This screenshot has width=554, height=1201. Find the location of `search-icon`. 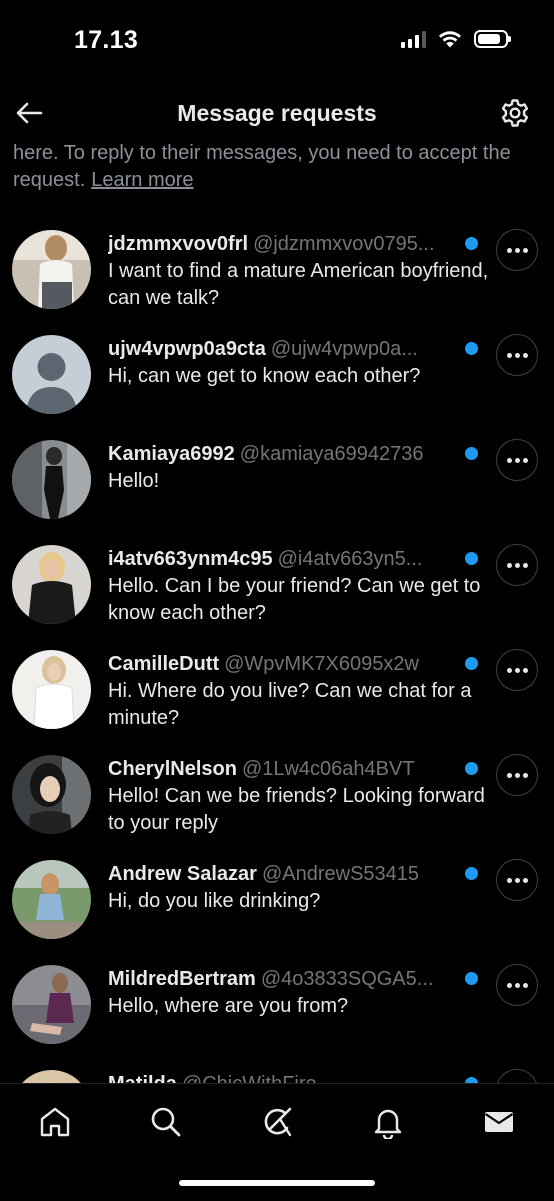

search-icon is located at coordinates (166, 1122).